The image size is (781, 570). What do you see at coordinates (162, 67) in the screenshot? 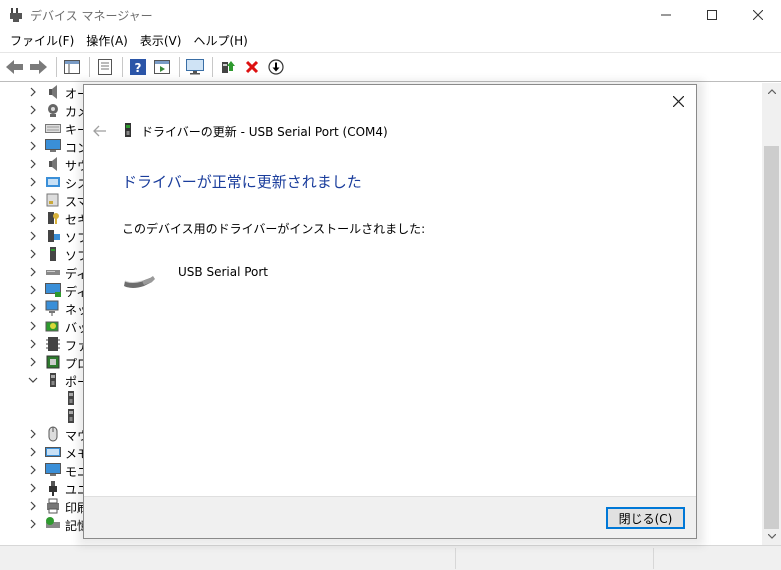
I see `action-pane-button` at bounding box center [162, 67].